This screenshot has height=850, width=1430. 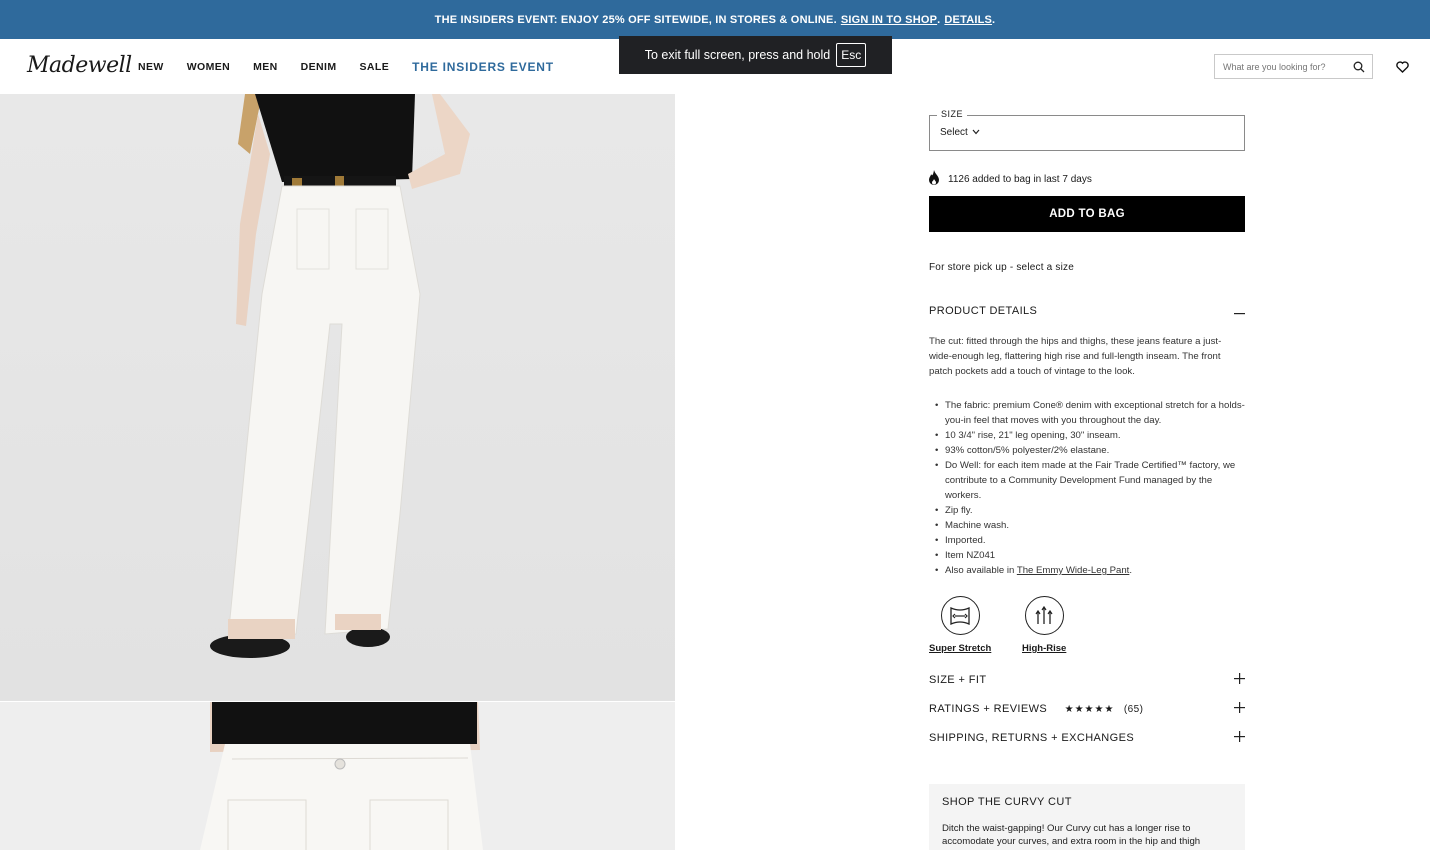 What do you see at coordinates (889, 20) in the screenshot?
I see `sign-in-link: SIGN IN TO SHOP` at bounding box center [889, 20].